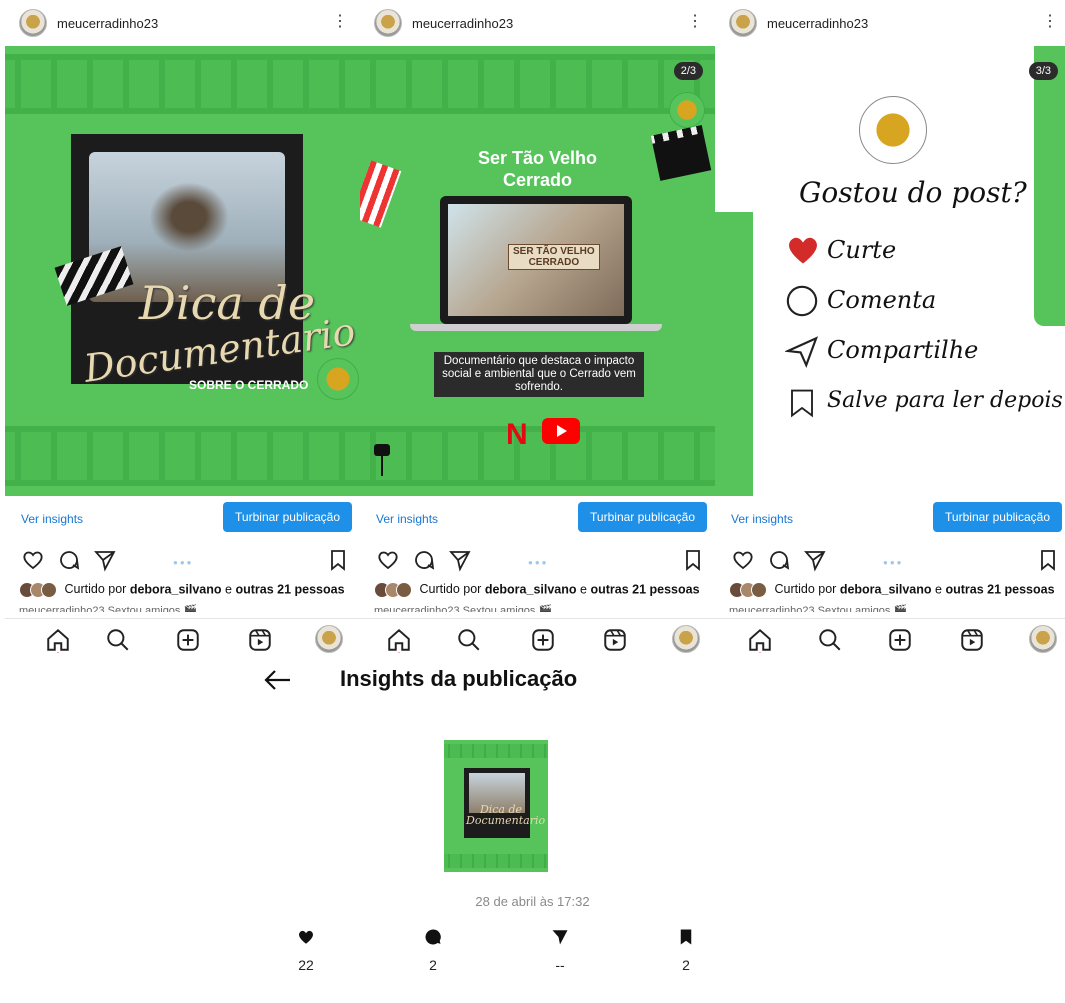  Describe the element at coordinates (532, 901) in the screenshot. I see `post-date: 28 de abril às 17:32` at that location.